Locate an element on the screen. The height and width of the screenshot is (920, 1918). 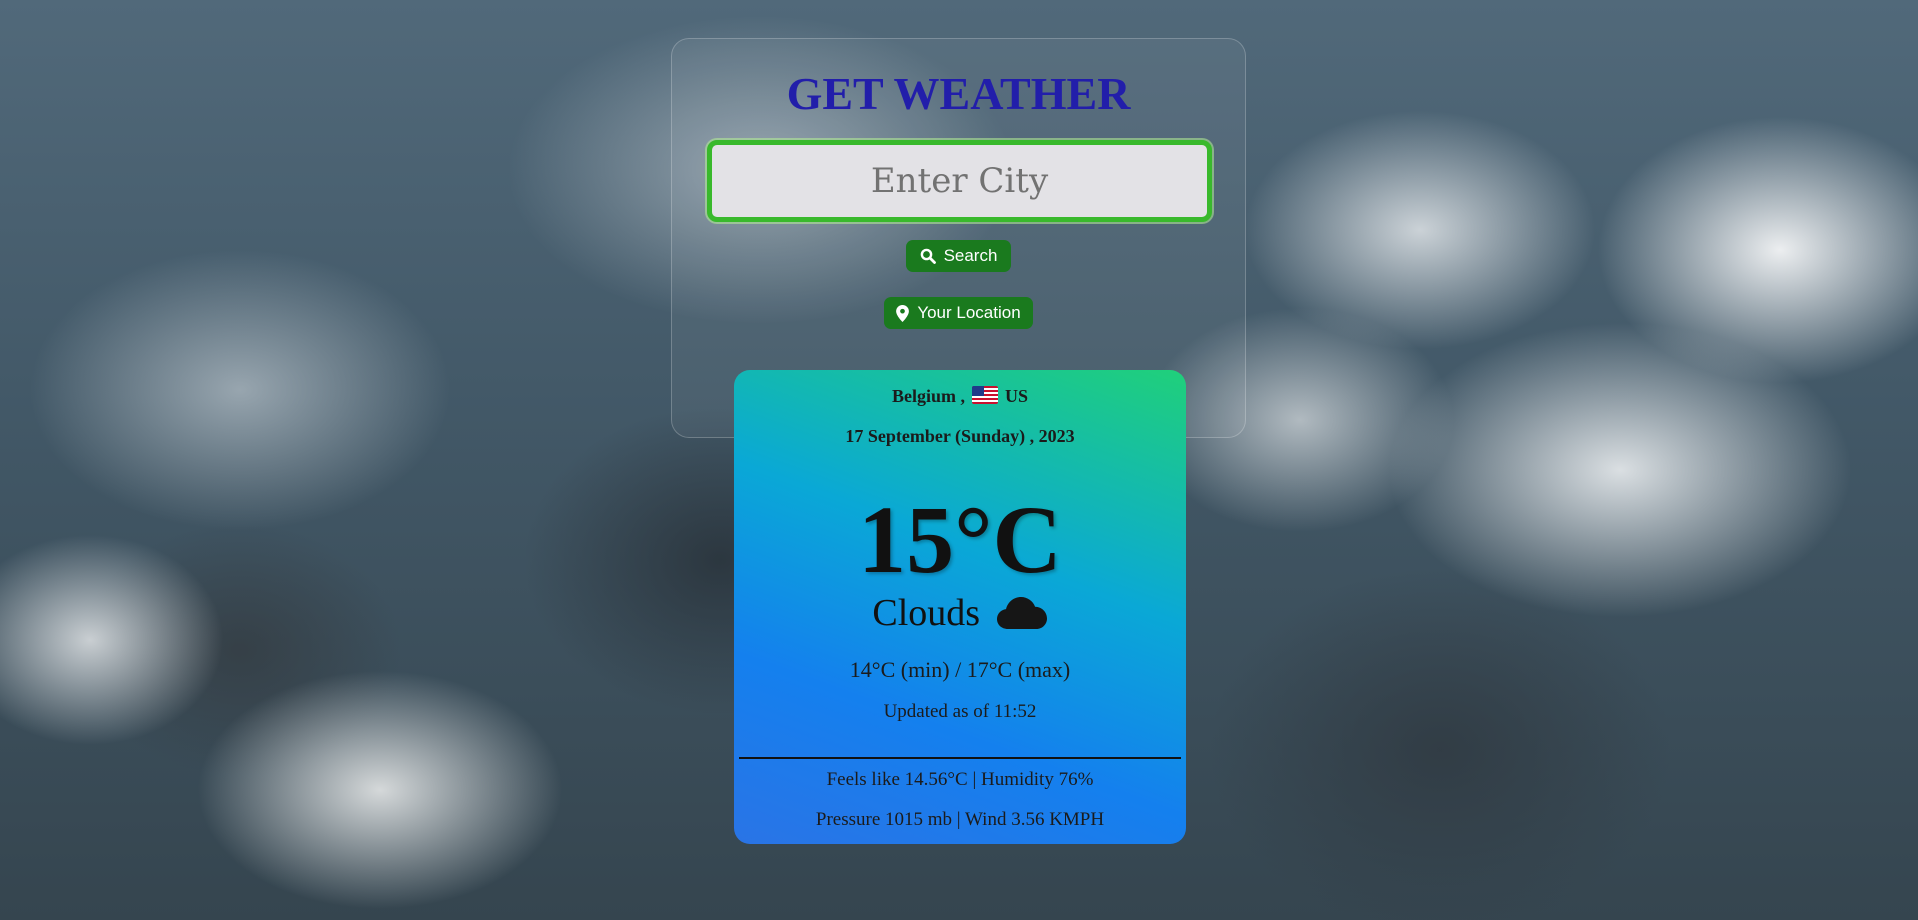
your-location-button-label: Your Location is located at coordinates (969, 312).